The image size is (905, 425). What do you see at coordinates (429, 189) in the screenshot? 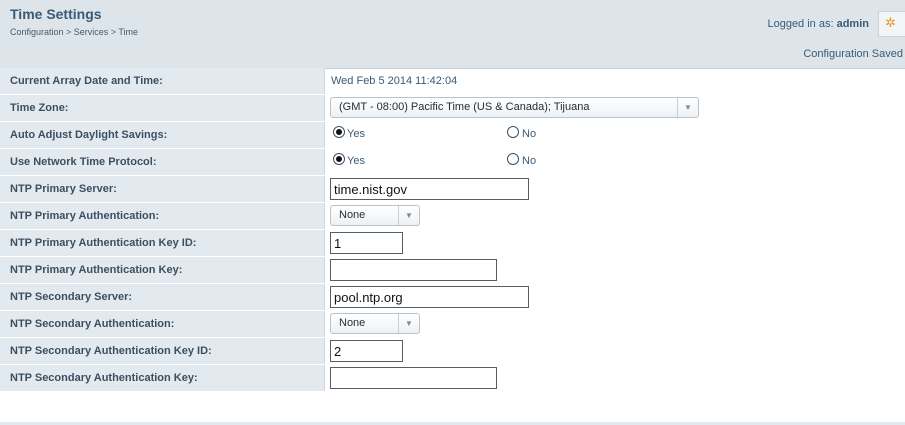
I see `ntp-primary-server-input` at bounding box center [429, 189].